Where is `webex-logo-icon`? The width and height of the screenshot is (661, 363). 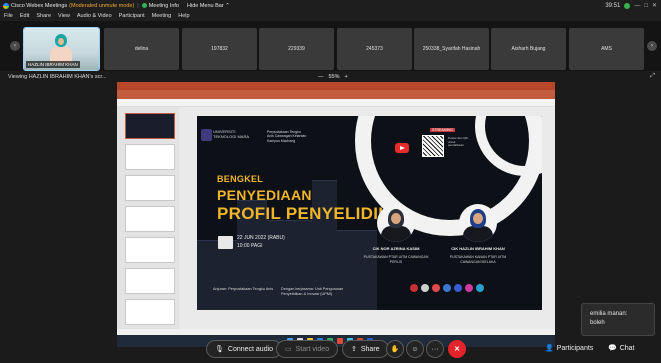
webex-logo-icon is located at coordinates (6, 5).